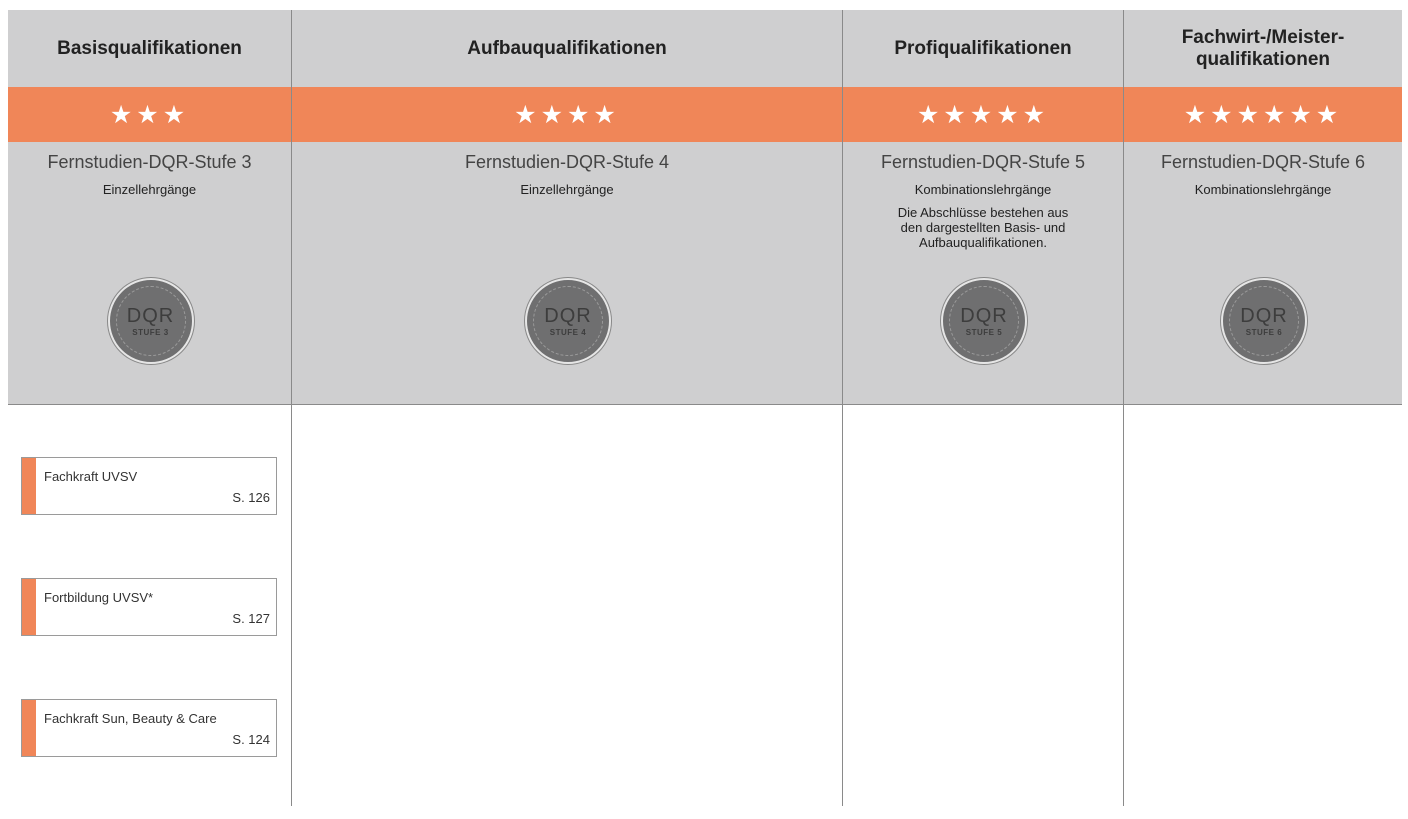 This screenshot has width=1408, height=819. I want to click on star-rating: ★★★, so click(149, 114).